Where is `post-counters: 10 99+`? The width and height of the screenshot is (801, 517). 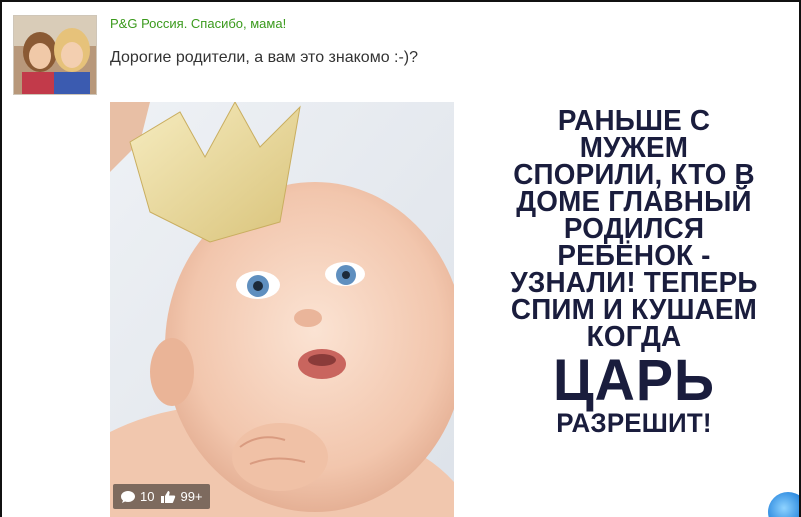
post-counters: 10 99+ is located at coordinates (161, 496).